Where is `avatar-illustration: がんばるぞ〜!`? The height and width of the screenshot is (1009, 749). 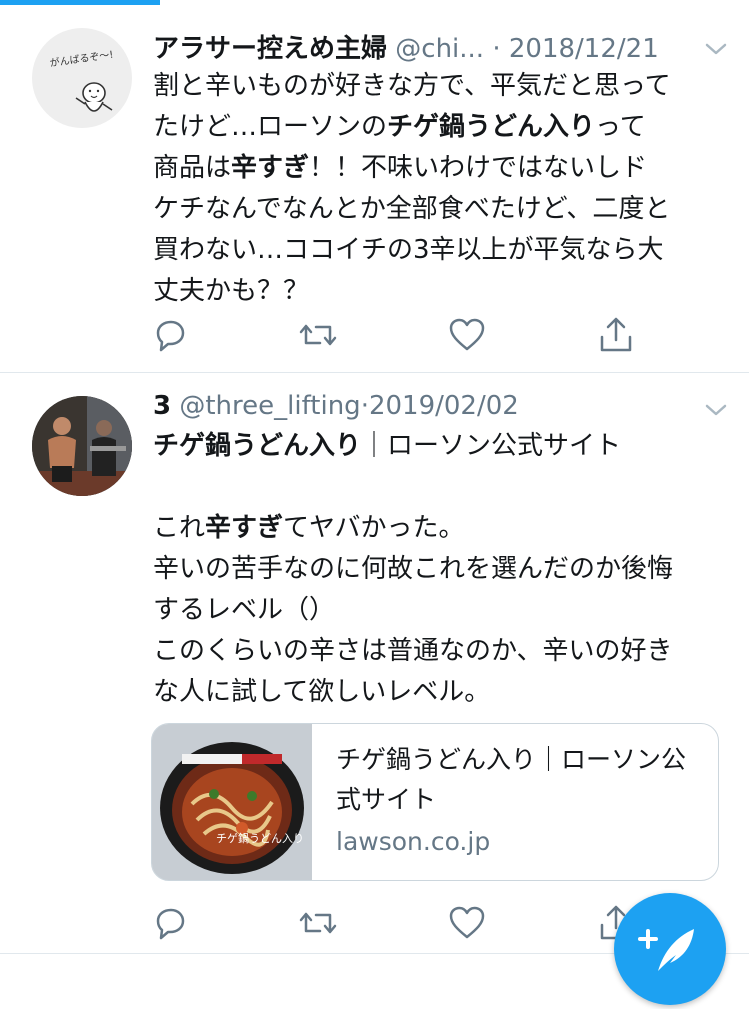 avatar-illustration: がんばるぞ〜! is located at coordinates (81, 80).